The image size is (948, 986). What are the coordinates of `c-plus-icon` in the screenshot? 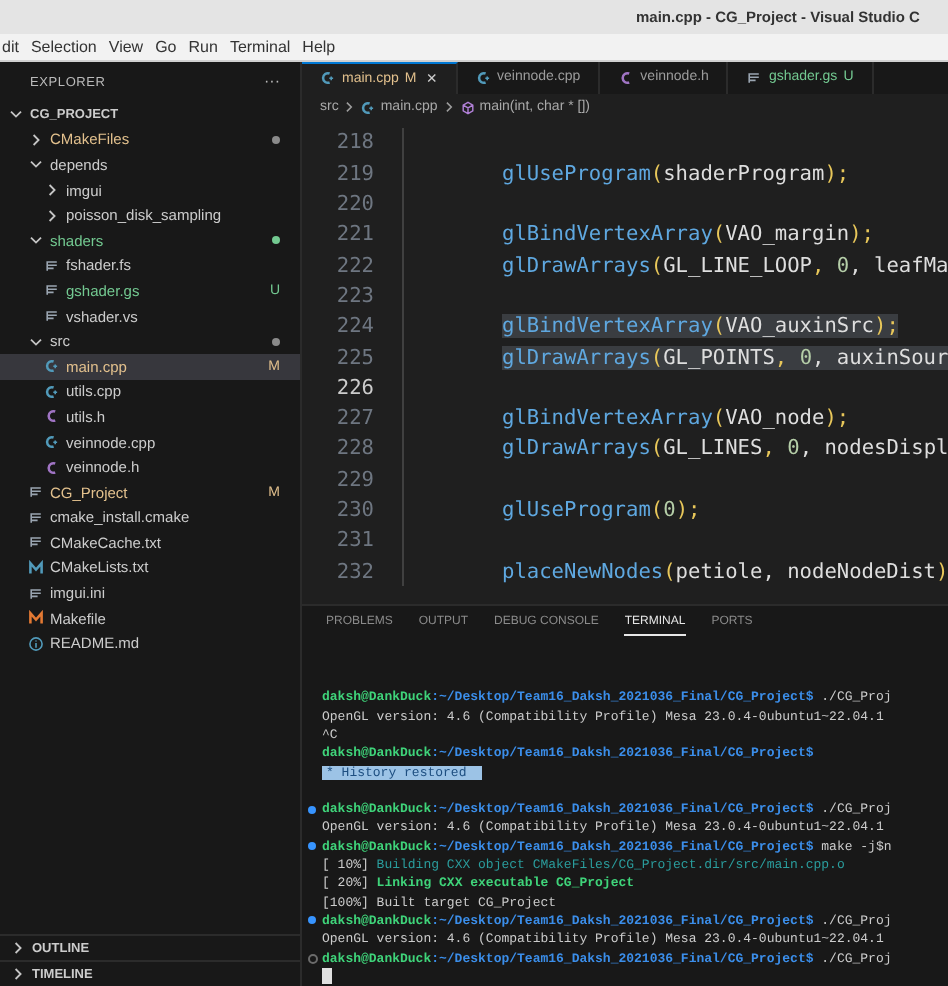 It's located at (368, 107).